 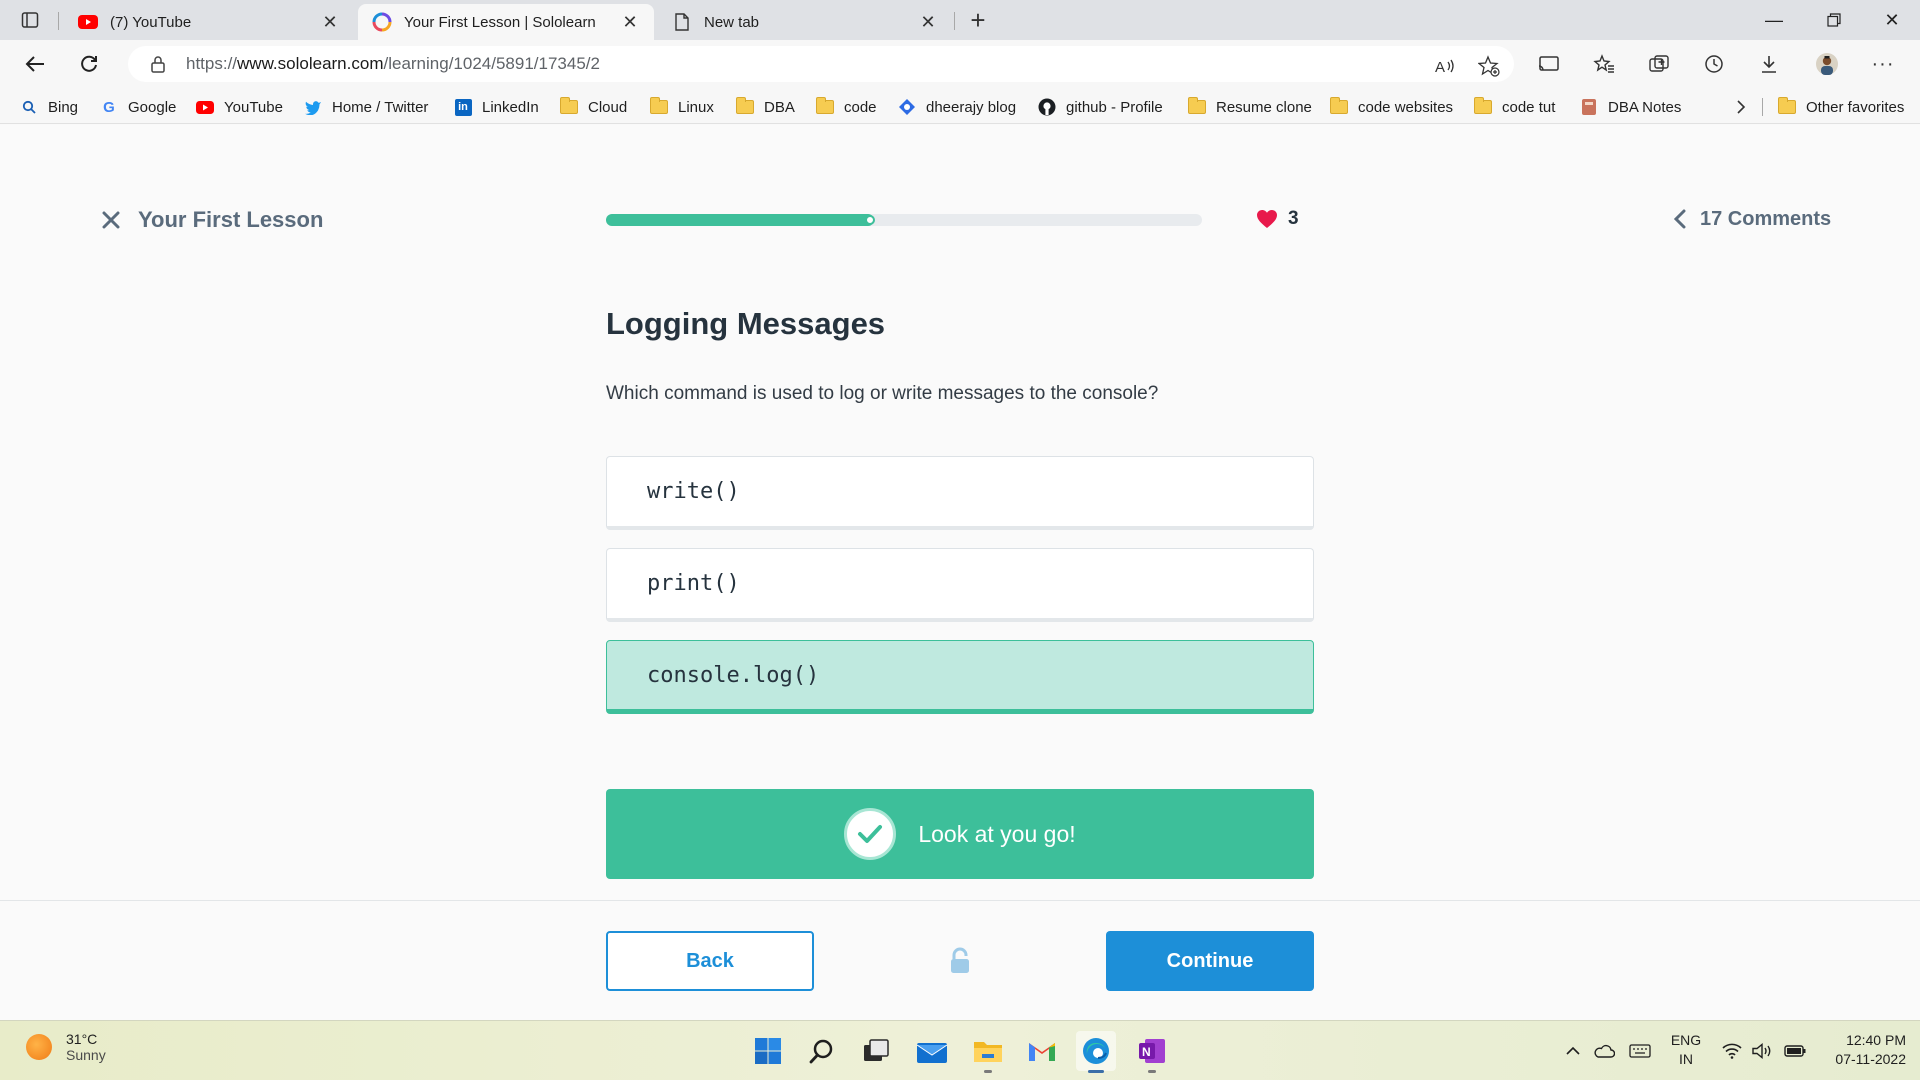 I want to click on favorites-list-icon, so click(x=1603, y=63).